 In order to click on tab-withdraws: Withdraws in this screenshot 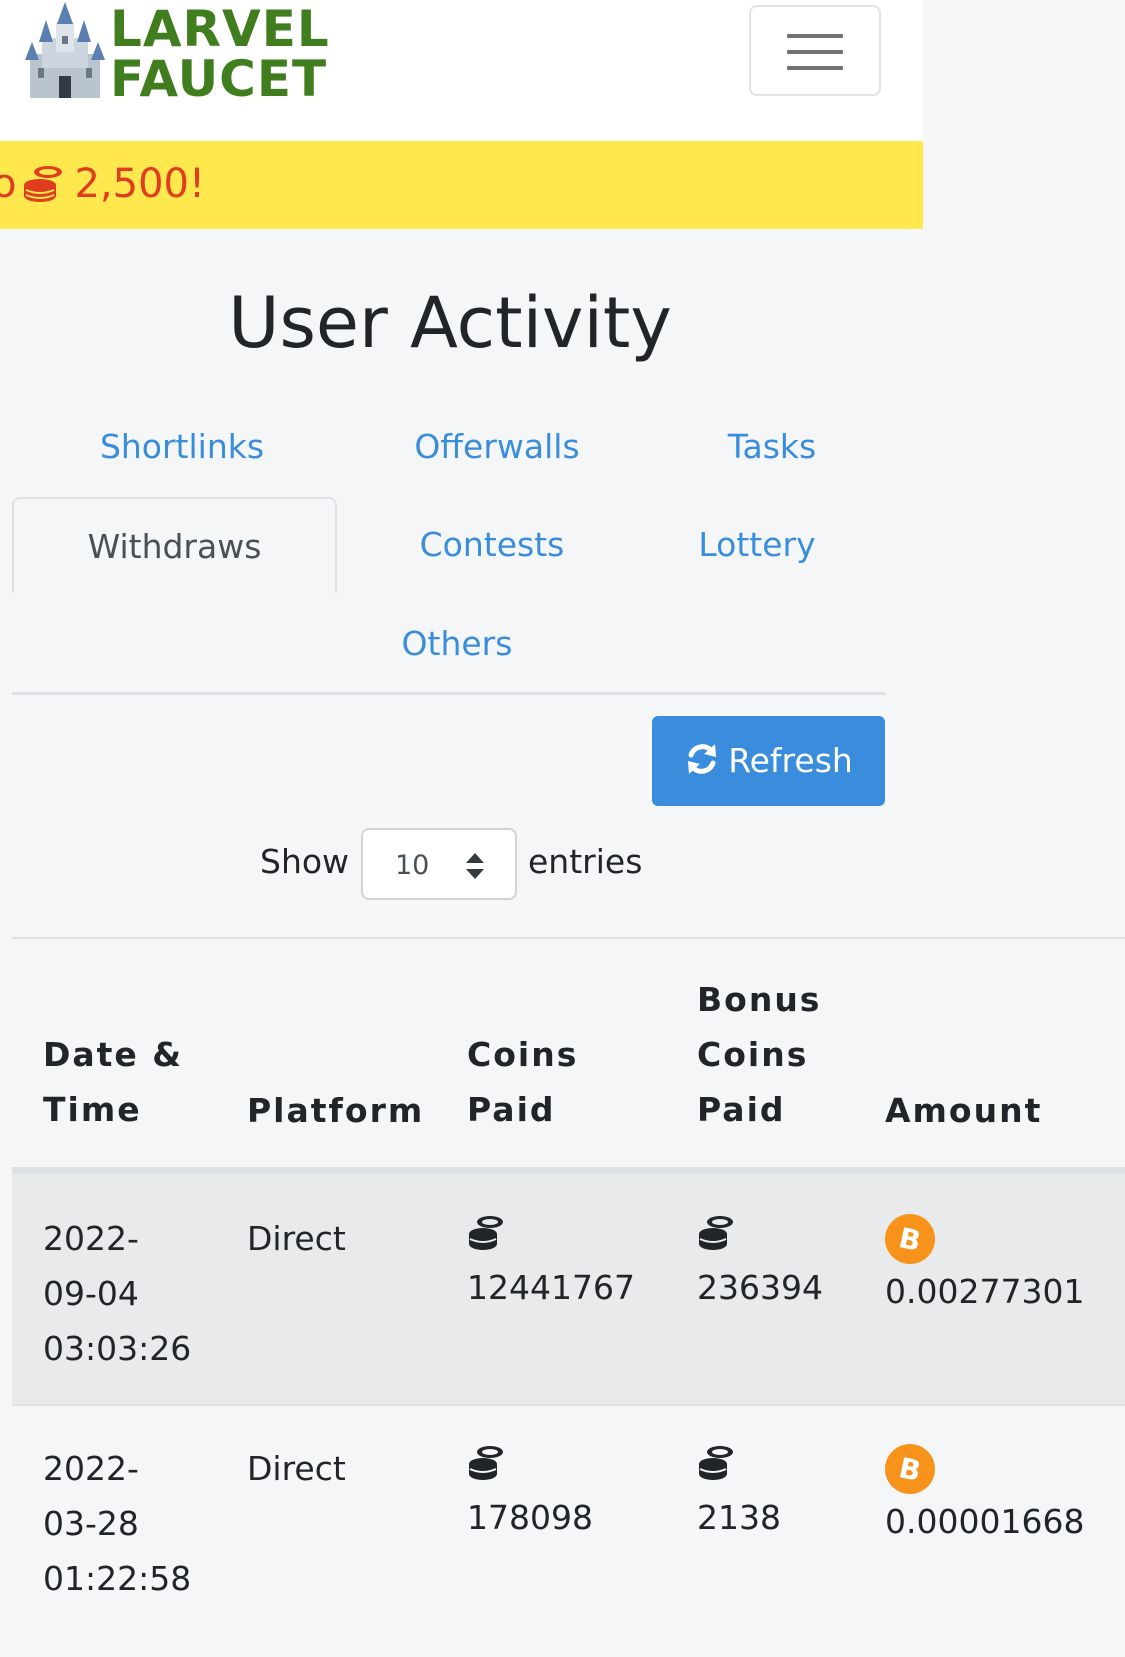, I will do `click(174, 545)`.